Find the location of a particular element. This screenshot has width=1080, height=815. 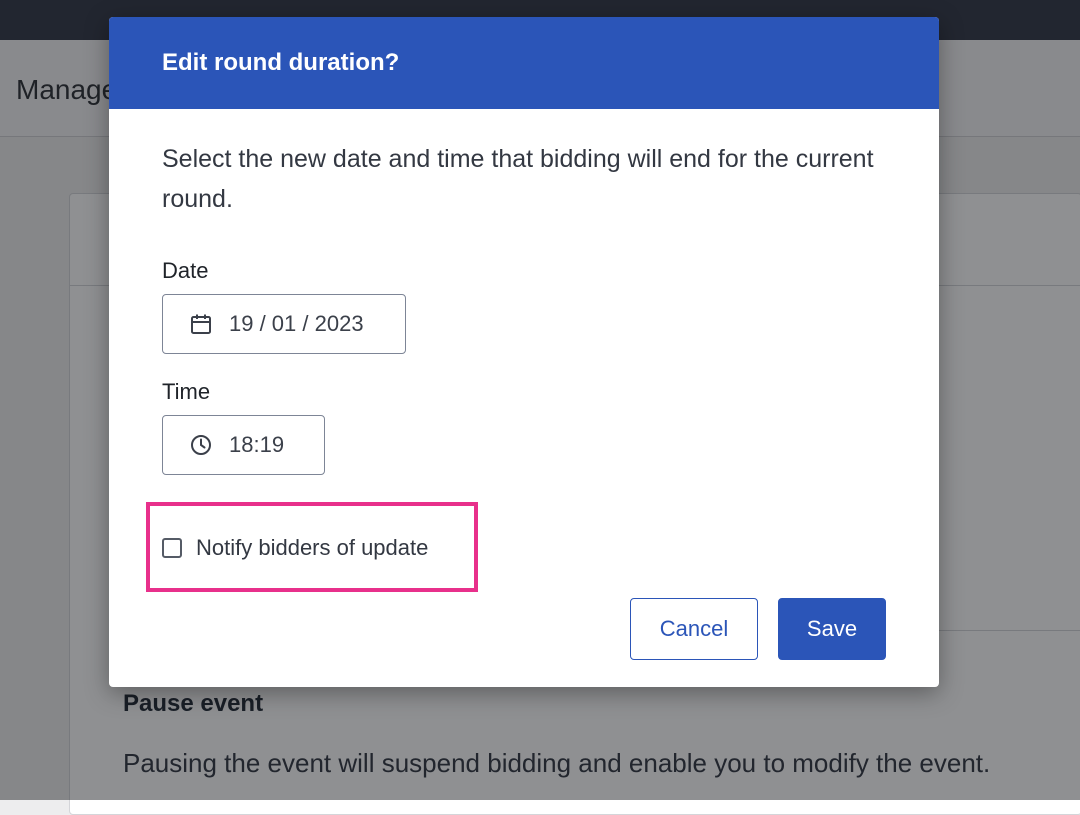

time-input: 18:19 is located at coordinates (243, 445).